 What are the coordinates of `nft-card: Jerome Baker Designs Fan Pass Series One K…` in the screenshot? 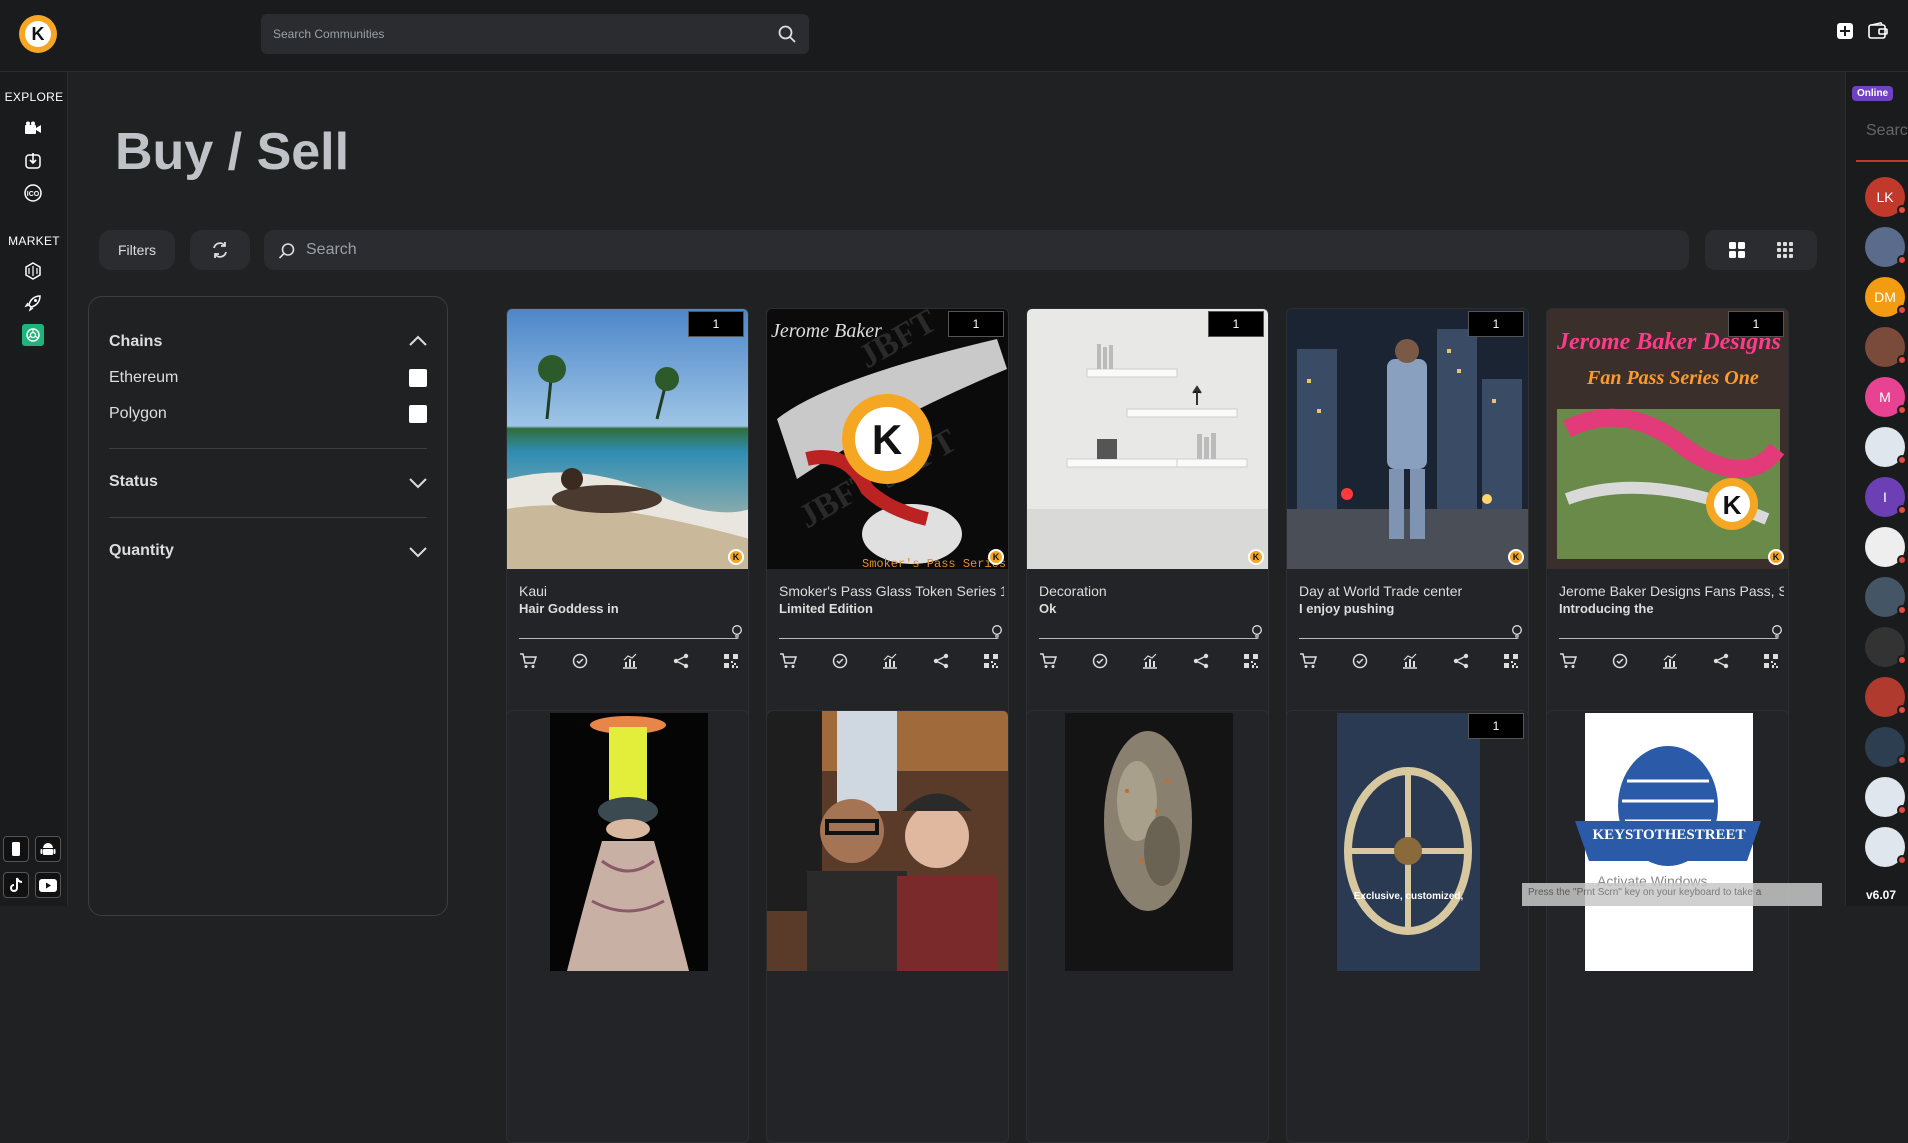 It's located at (1667, 524).